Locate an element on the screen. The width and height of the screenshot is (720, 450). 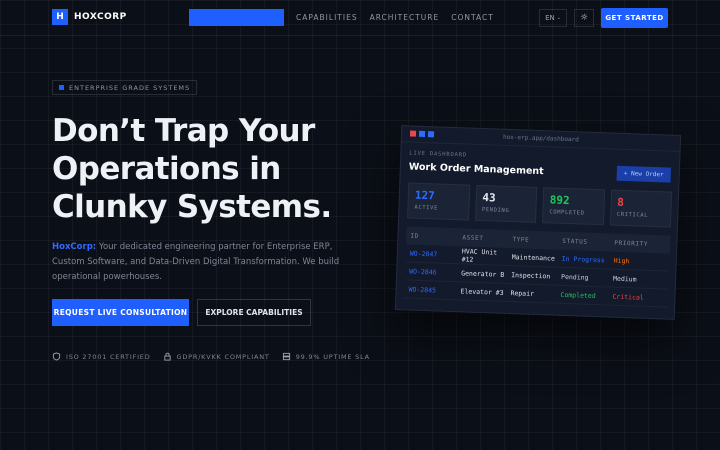
lead-brand: HoxCorp: is located at coordinates (74, 247).